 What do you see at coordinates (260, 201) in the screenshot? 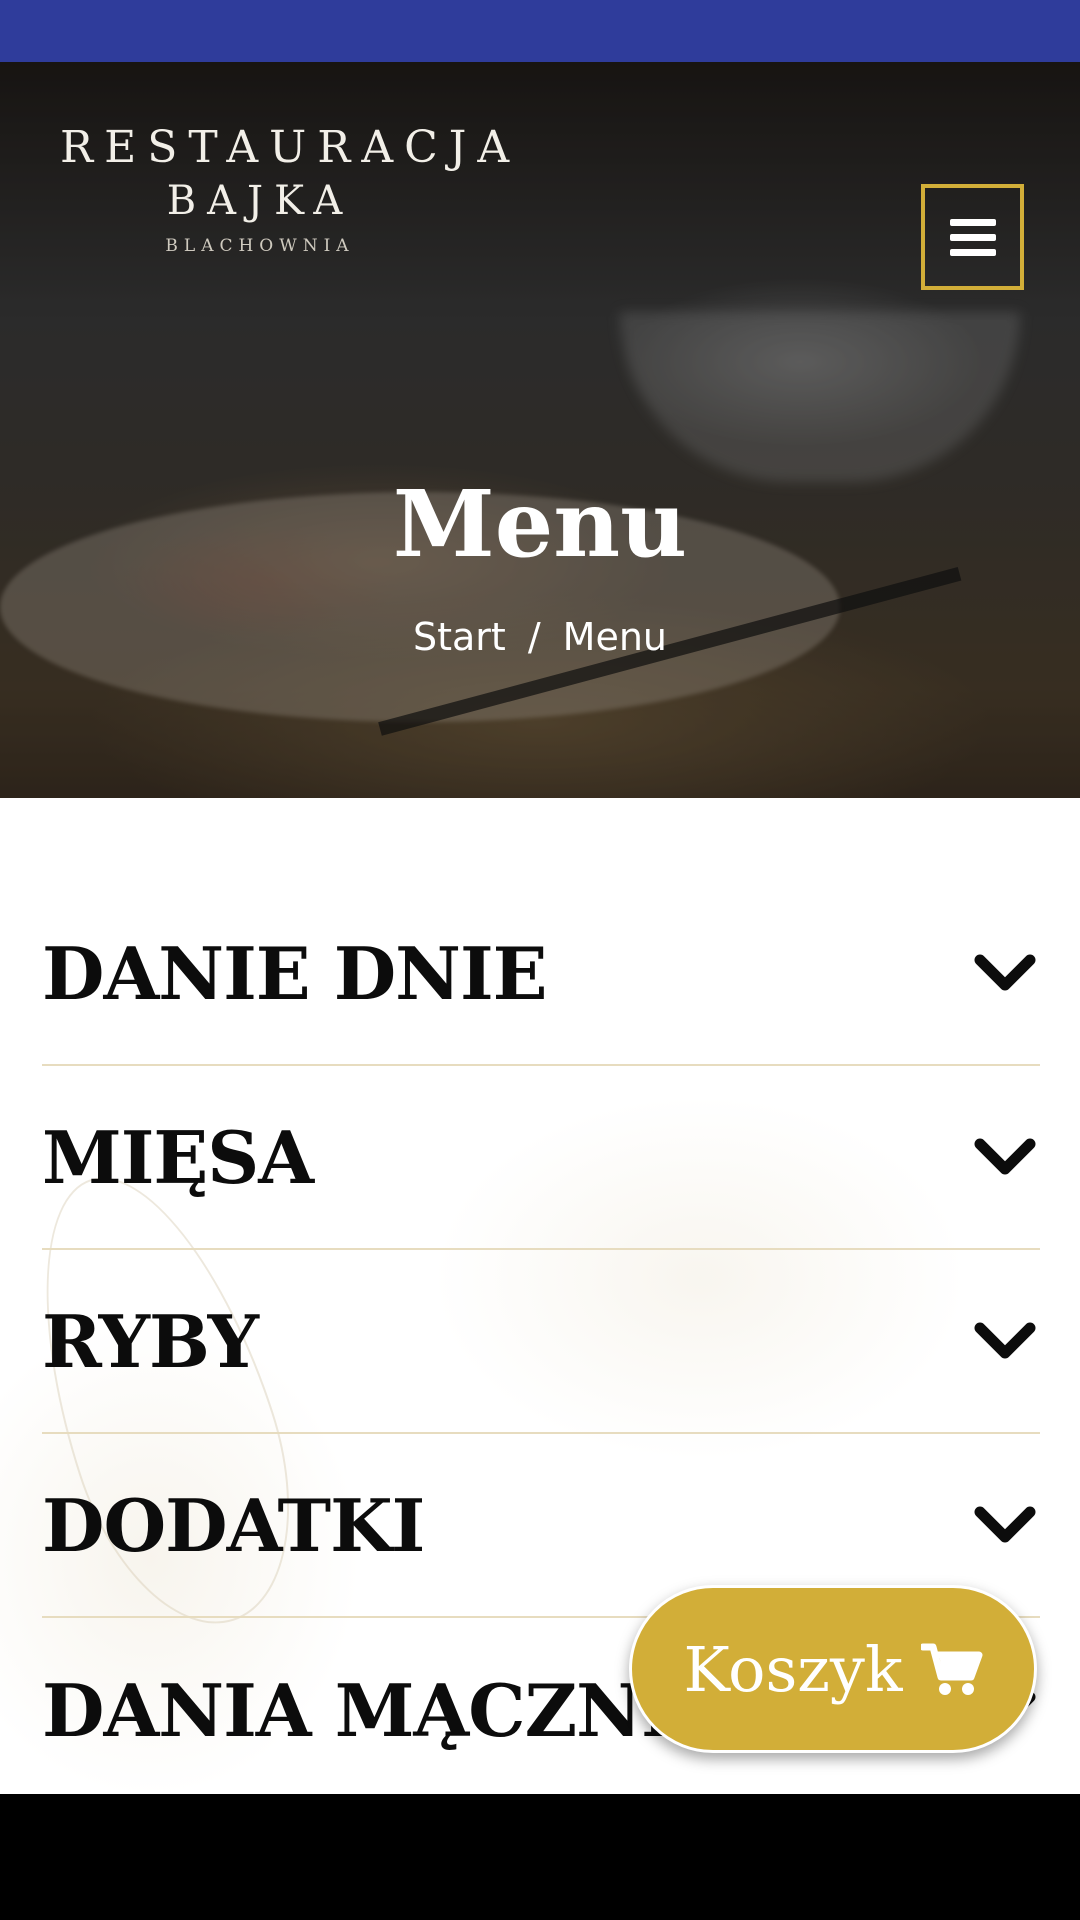
I see `logo-line-bajka: BAJKA` at bounding box center [260, 201].